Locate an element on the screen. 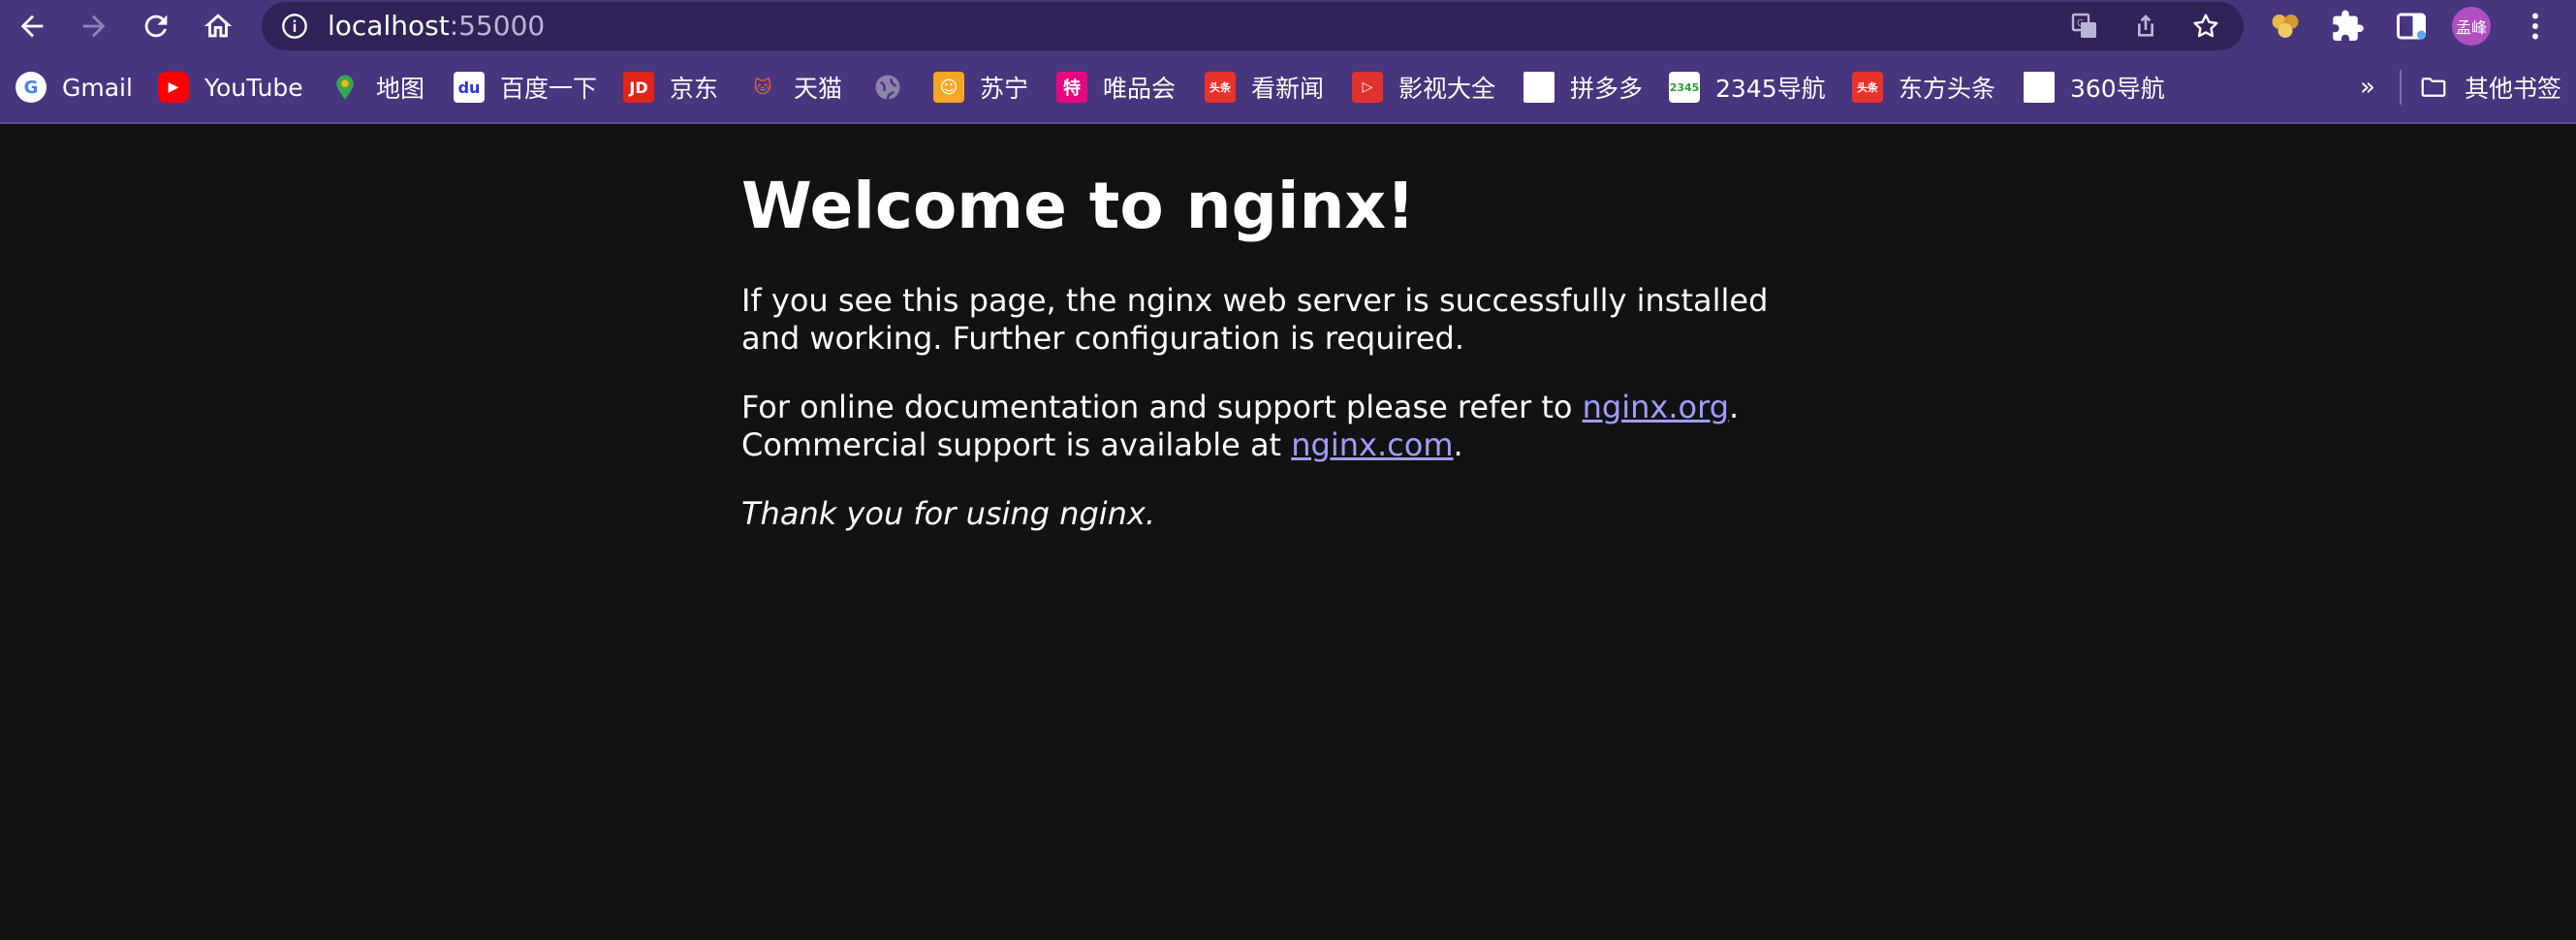 The width and height of the screenshot is (2576, 940). arrow-left-icon is located at coordinates (32, 26).